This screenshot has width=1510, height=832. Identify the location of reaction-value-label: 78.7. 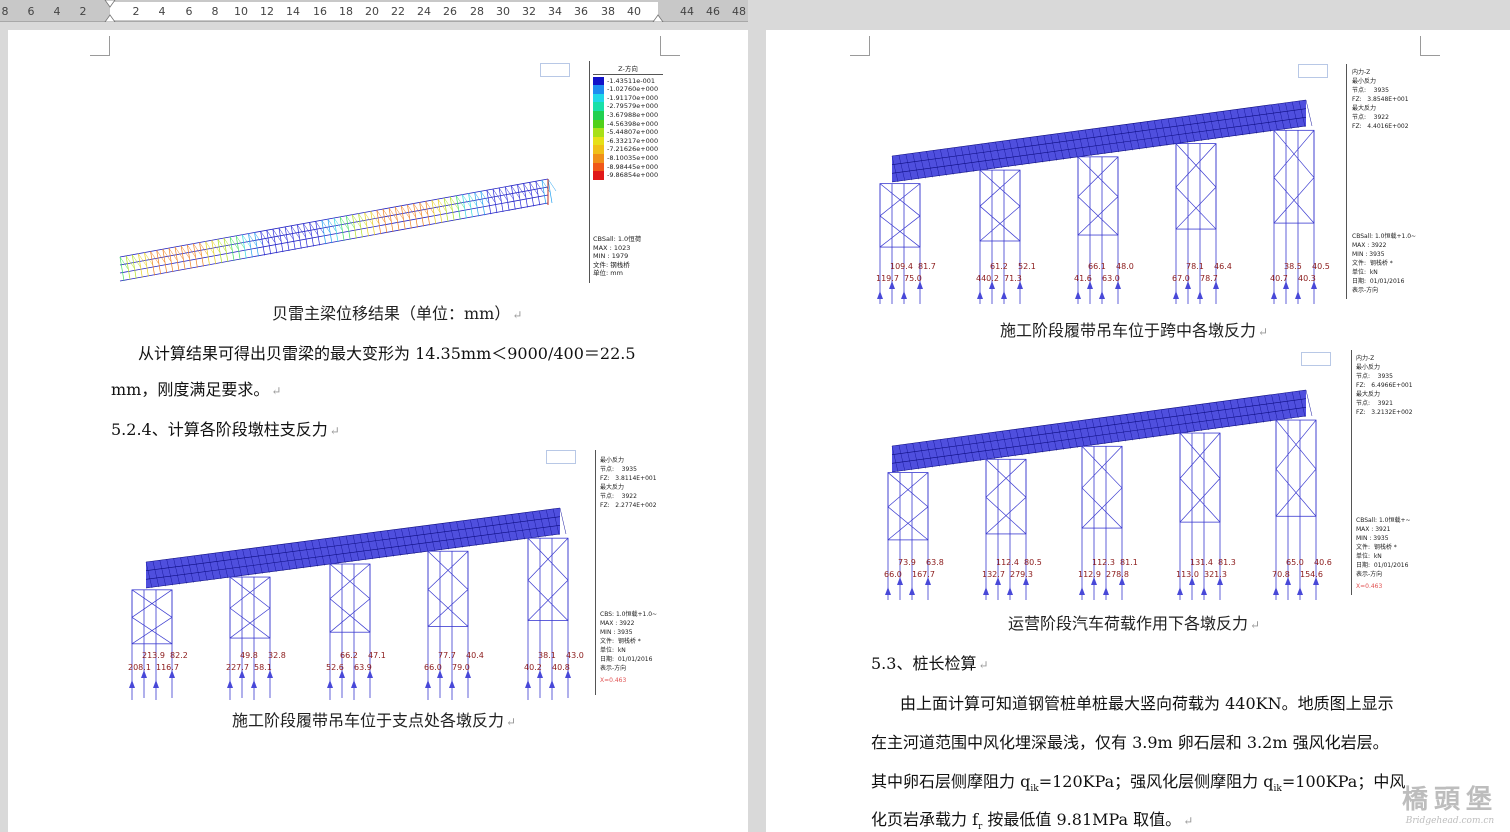
(1209, 278).